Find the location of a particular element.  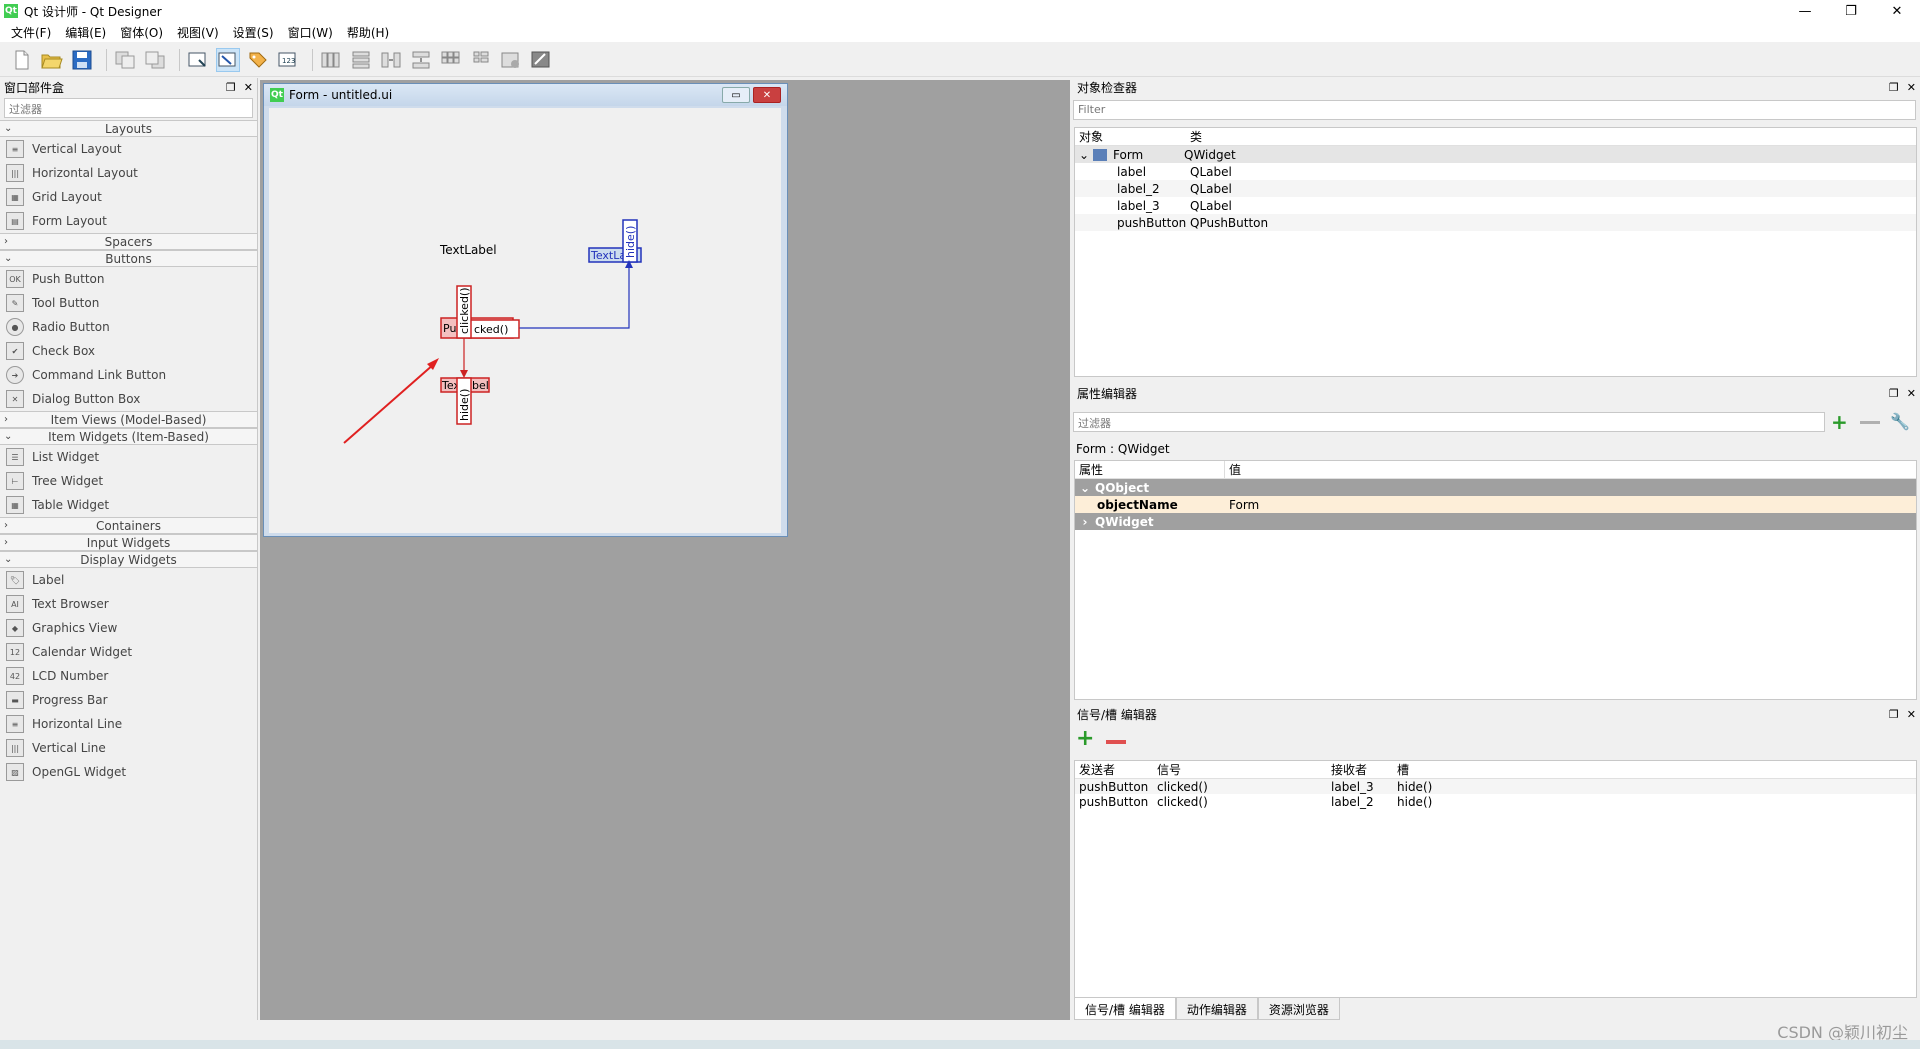

widget-vertical-layout: ≡ Vertical Layout is located at coordinates (128, 149).